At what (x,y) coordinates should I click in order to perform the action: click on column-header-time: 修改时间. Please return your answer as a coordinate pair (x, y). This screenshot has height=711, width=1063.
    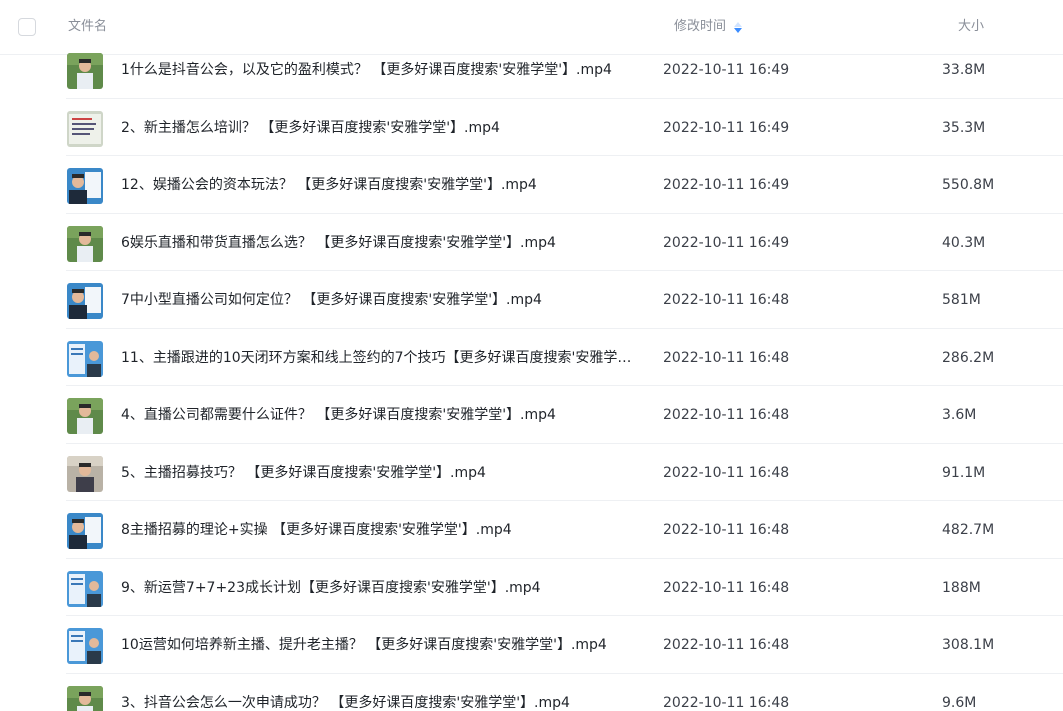
    Looking at the image, I should click on (708, 27).